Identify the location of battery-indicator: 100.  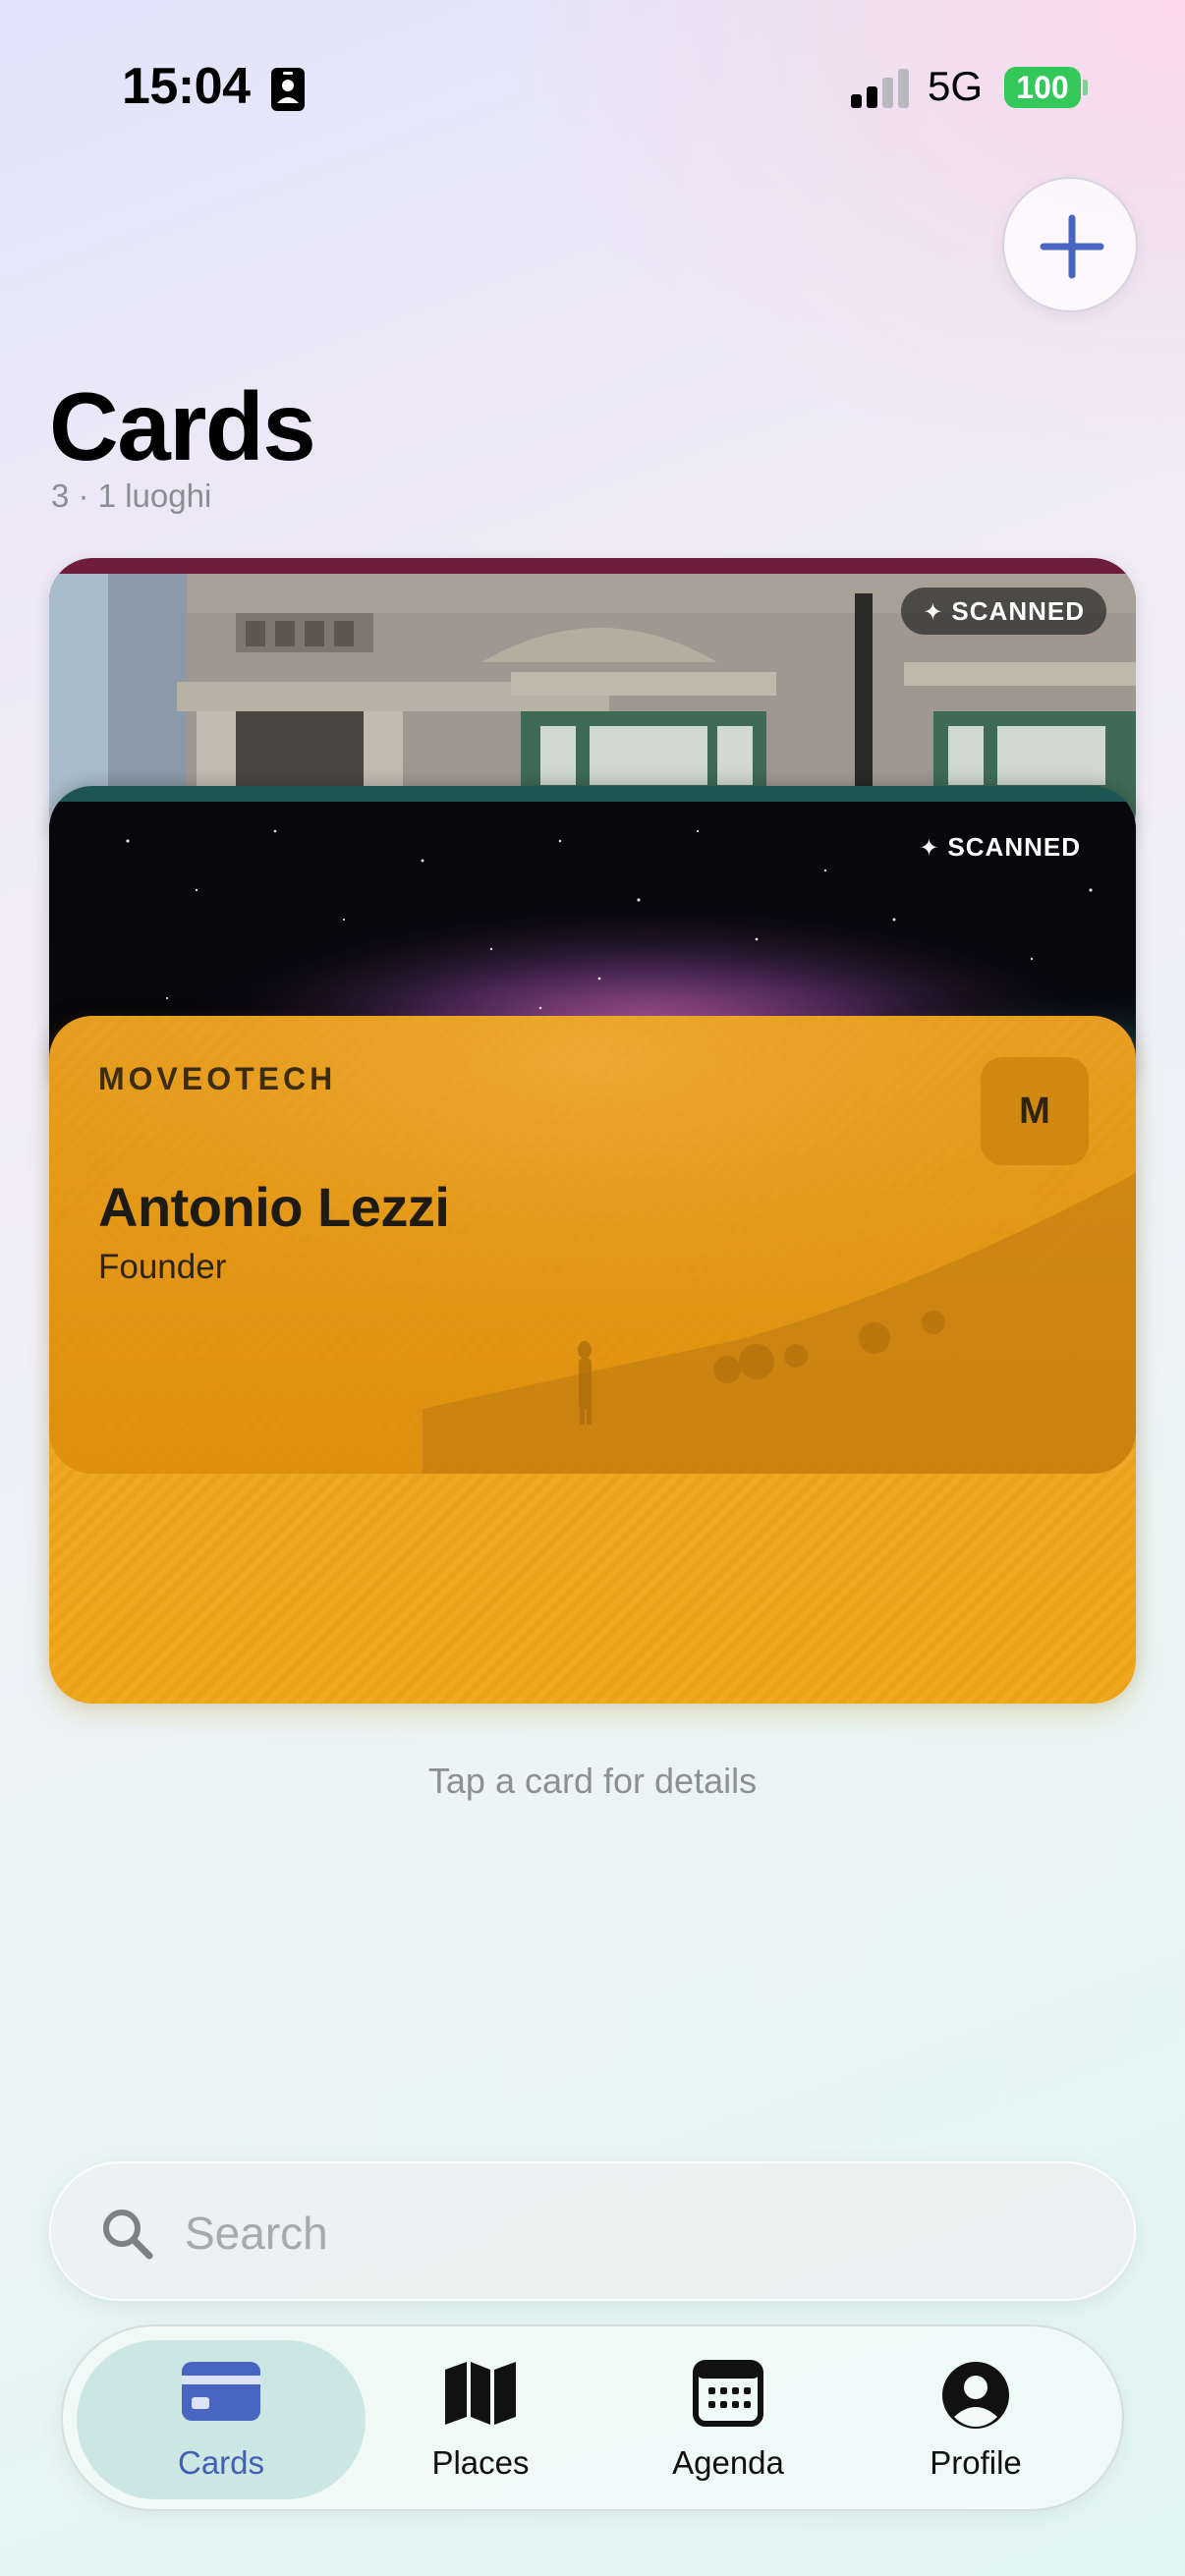
(1042, 87).